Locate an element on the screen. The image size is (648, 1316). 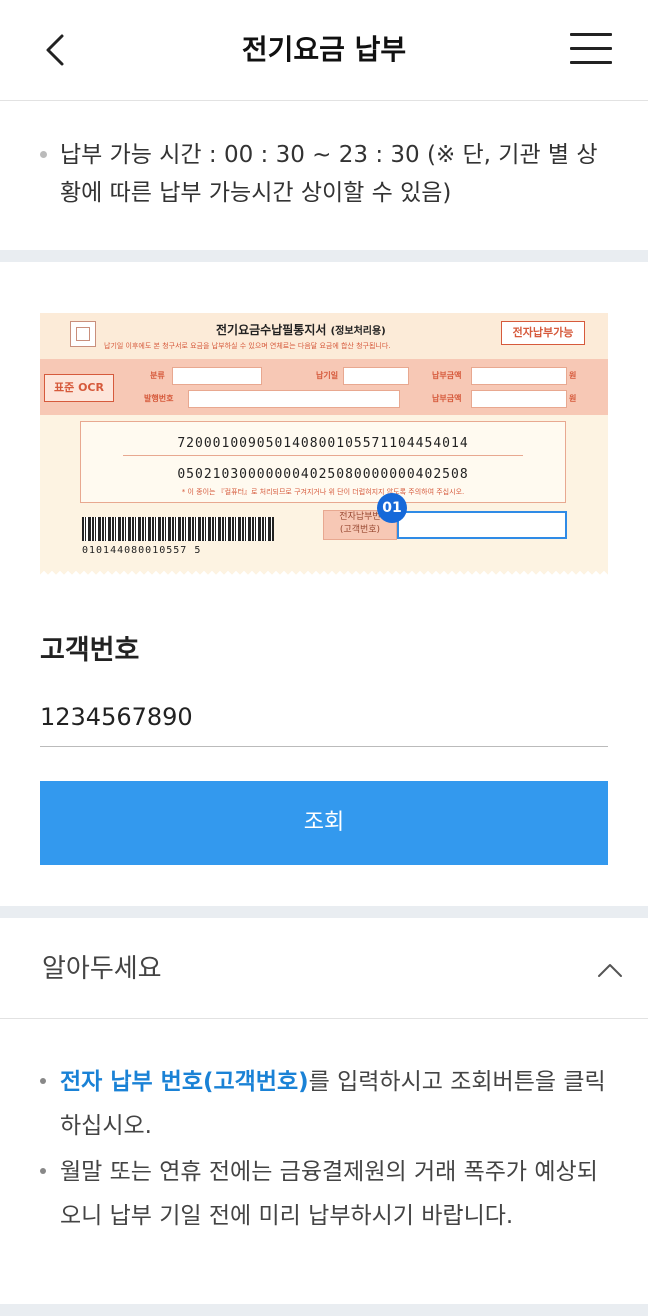
marker-badge: 01 is located at coordinates (392, 508).